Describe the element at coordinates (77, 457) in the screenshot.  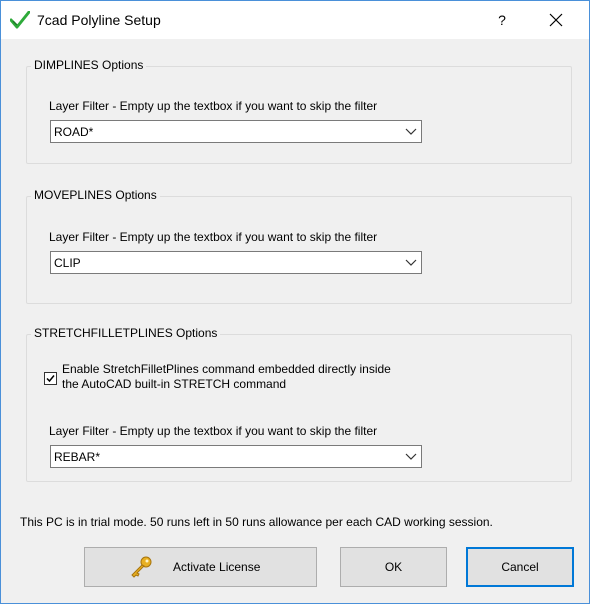
I see `stretchfilletplines-filter-value: REBAR*` at that location.